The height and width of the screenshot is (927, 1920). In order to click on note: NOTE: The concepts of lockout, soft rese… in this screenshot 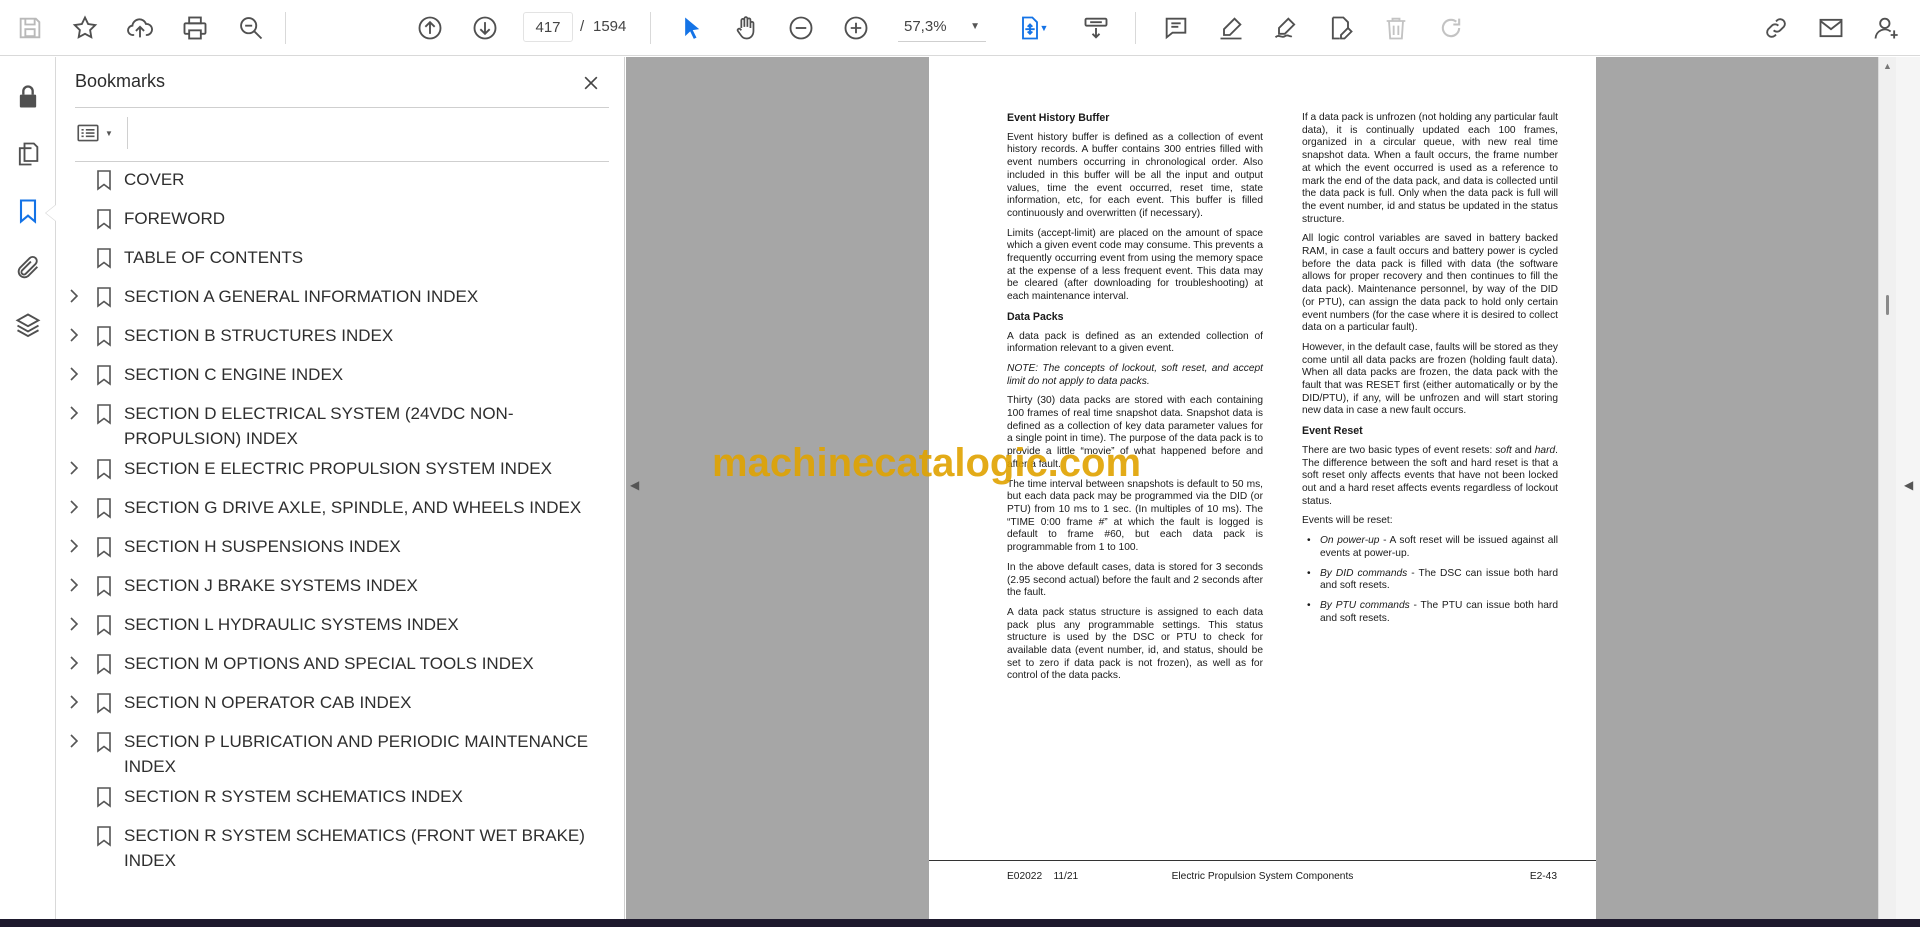, I will do `click(1135, 374)`.